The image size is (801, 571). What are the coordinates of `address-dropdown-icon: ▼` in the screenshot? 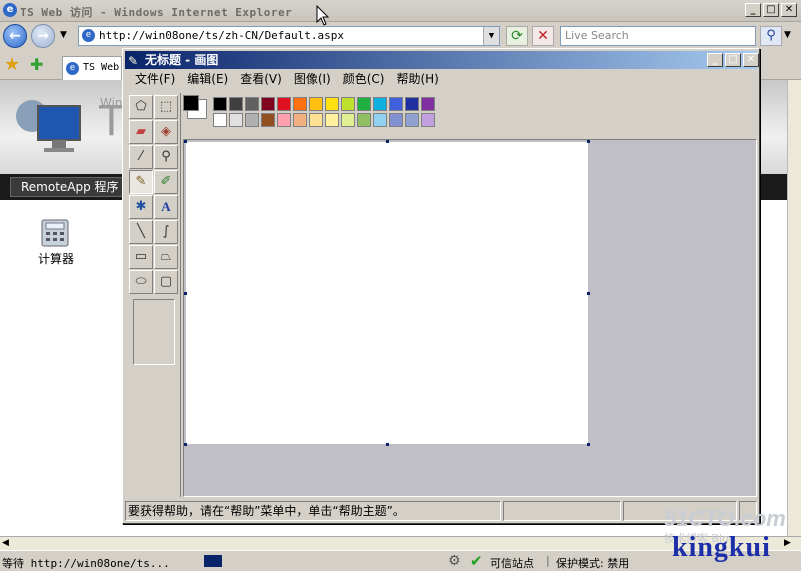 It's located at (491, 36).